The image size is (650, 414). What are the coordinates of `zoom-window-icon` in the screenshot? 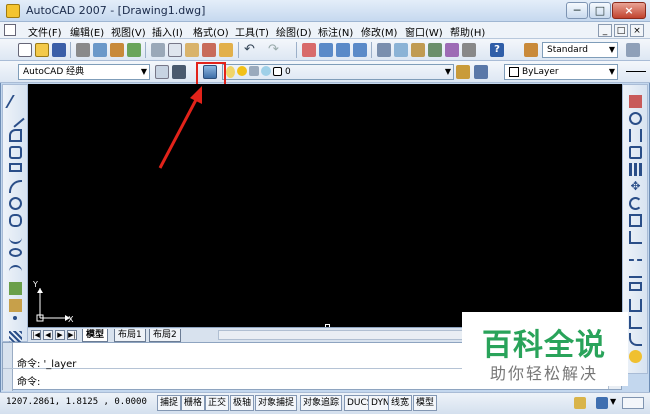 It's located at (343, 50).